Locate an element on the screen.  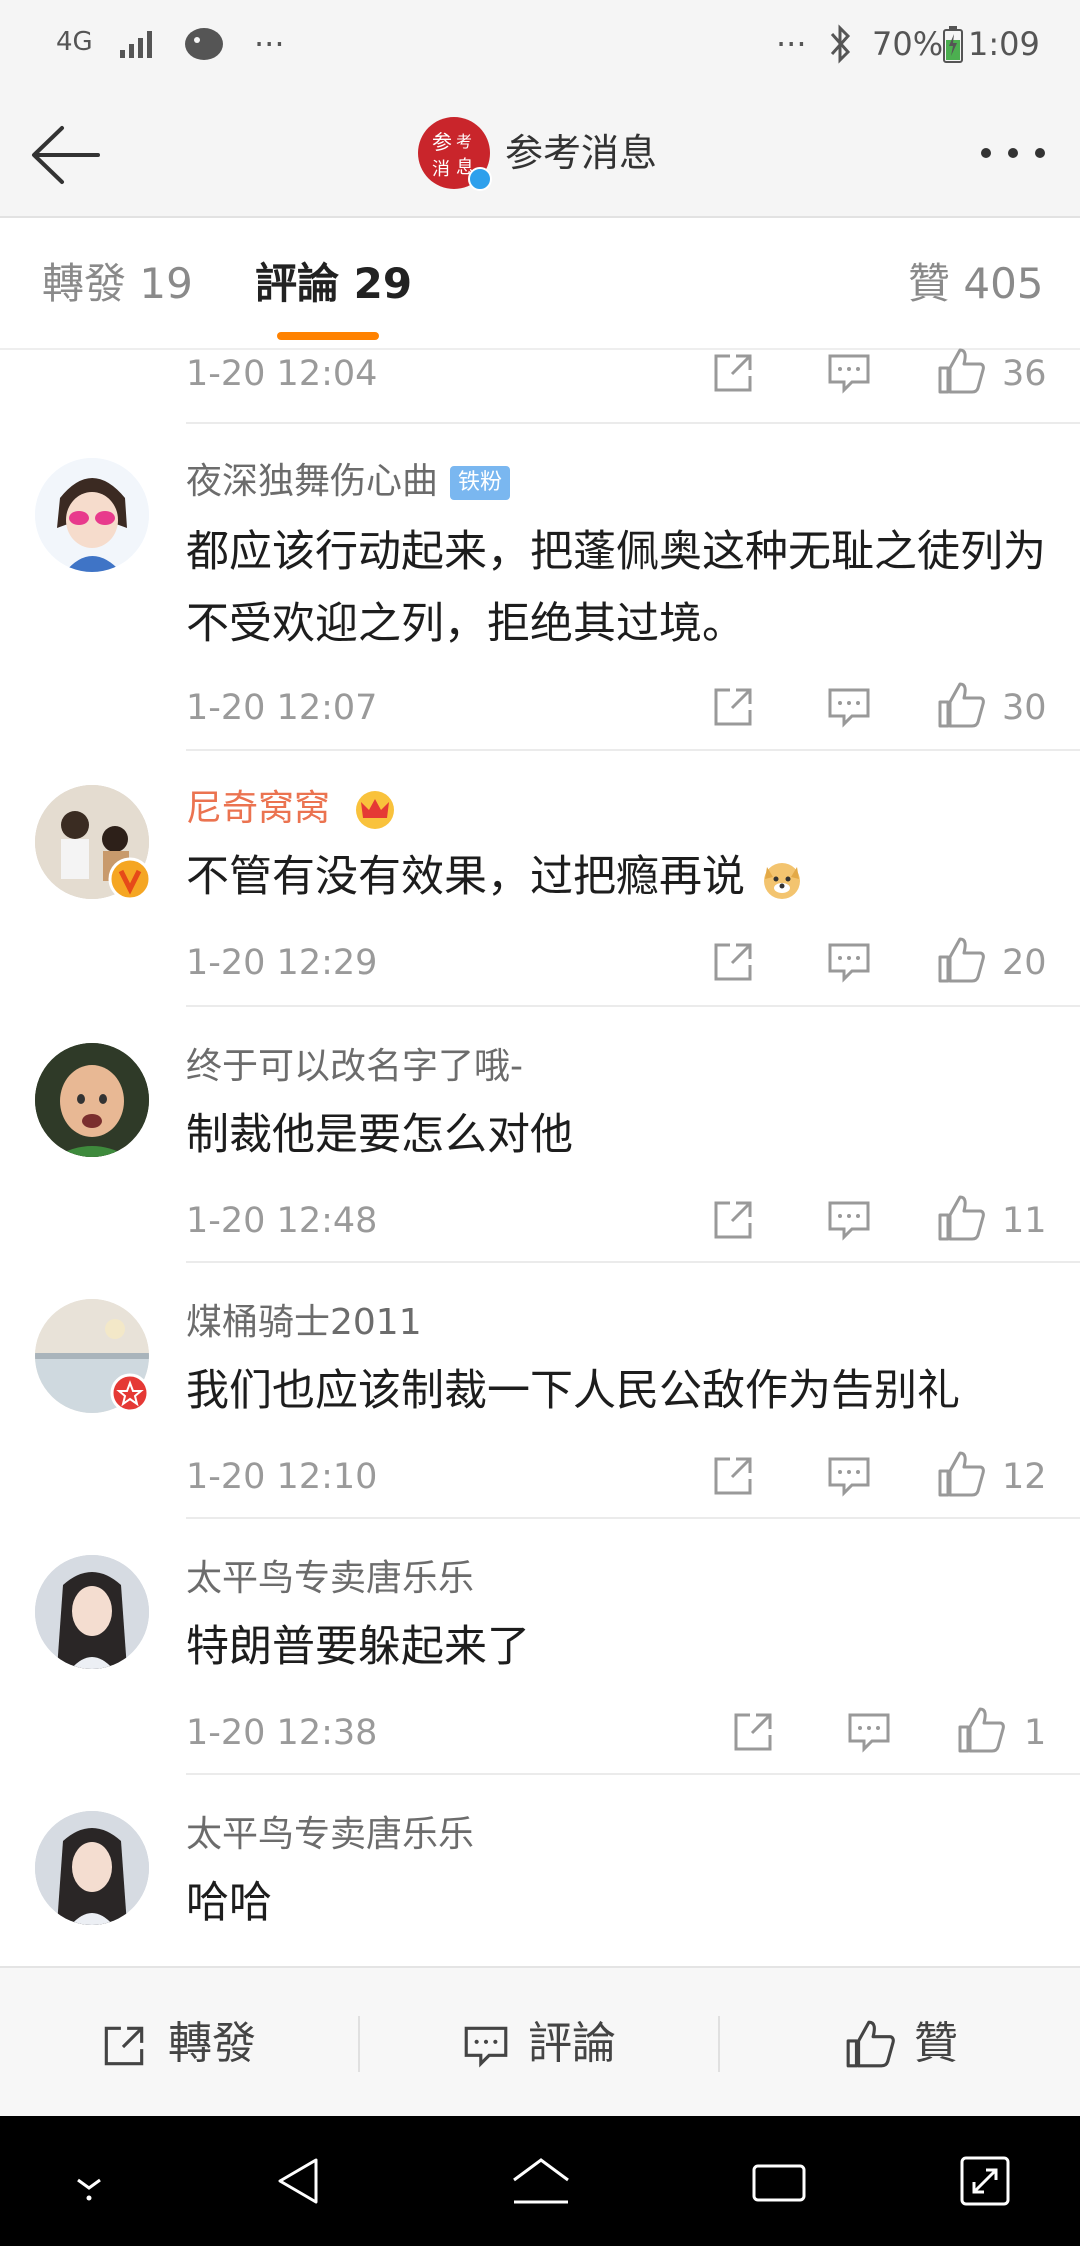
repost-button: 轉發 is located at coordinates (179, 2043).